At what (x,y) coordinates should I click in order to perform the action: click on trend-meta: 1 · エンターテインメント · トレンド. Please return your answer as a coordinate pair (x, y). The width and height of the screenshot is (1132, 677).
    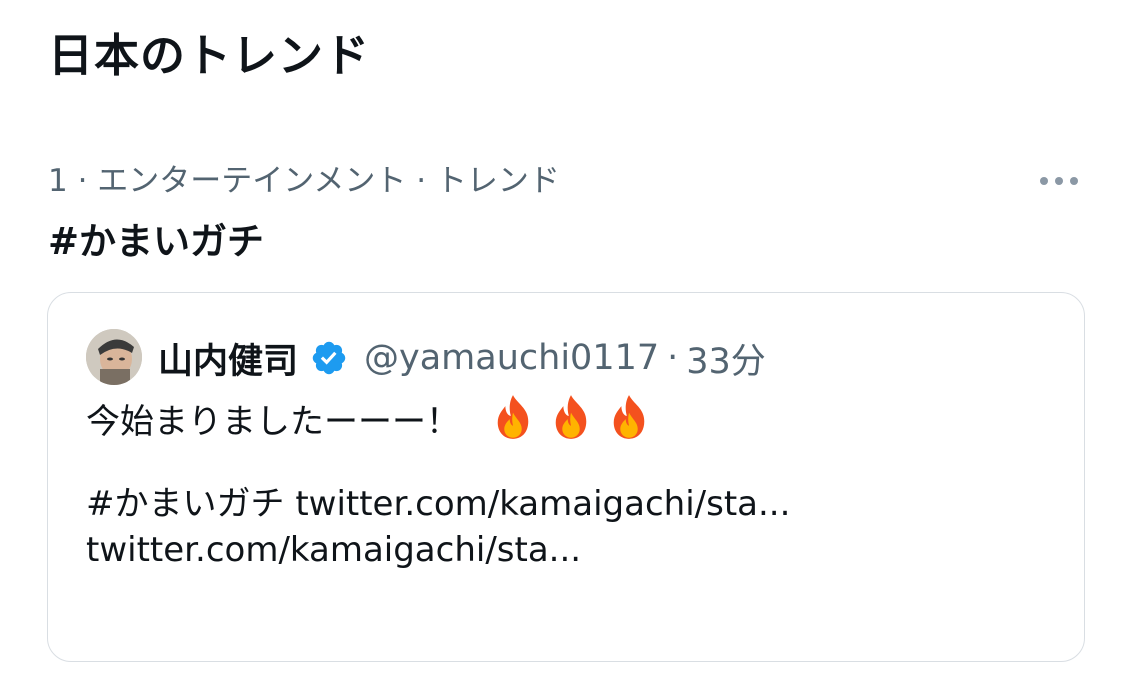
    Looking at the image, I should click on (304, 181).